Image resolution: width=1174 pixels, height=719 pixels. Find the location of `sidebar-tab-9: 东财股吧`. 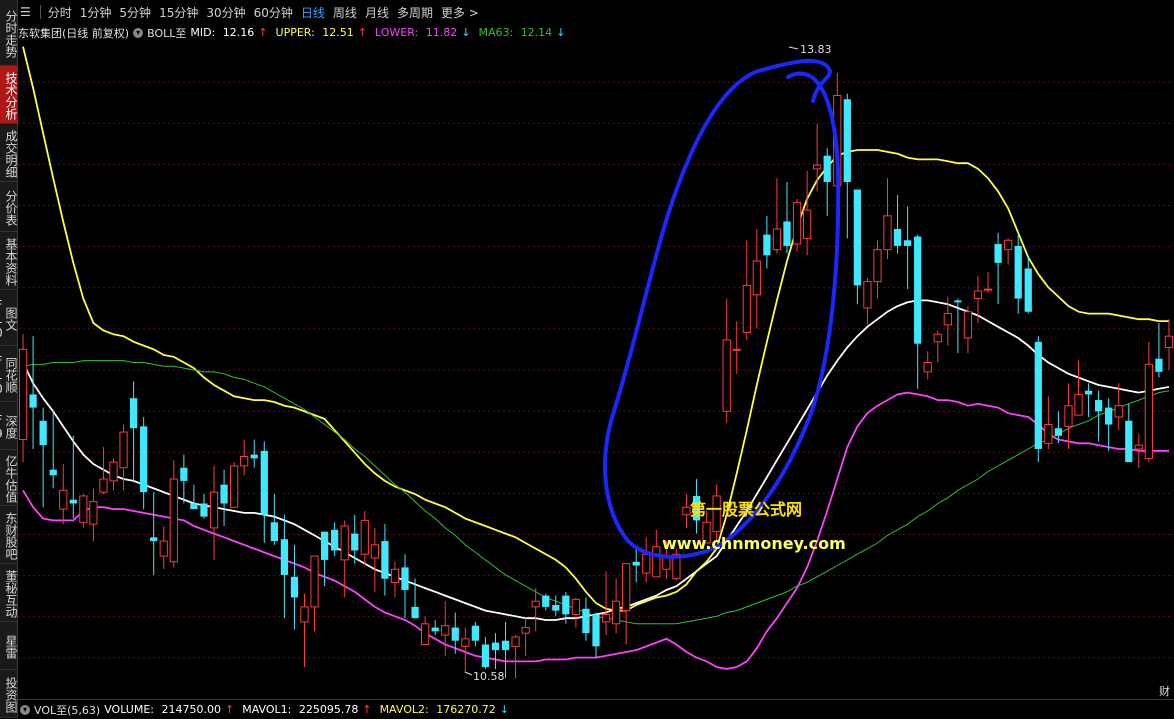

sidebar-tab-9: 东财股吧 is located at coordinates (8, 535).